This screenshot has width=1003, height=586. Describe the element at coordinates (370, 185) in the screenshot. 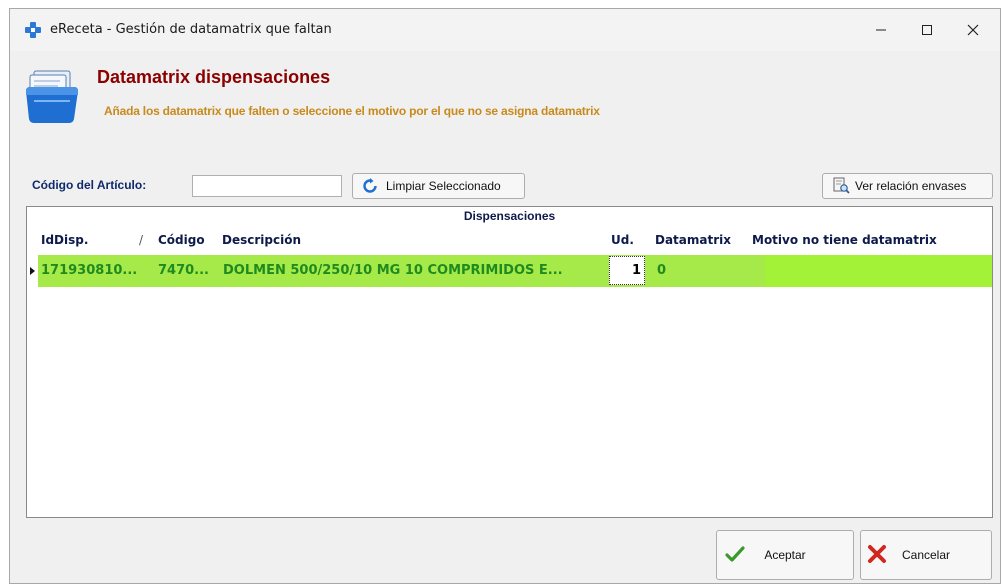

I see `refresh-icon` at that location.